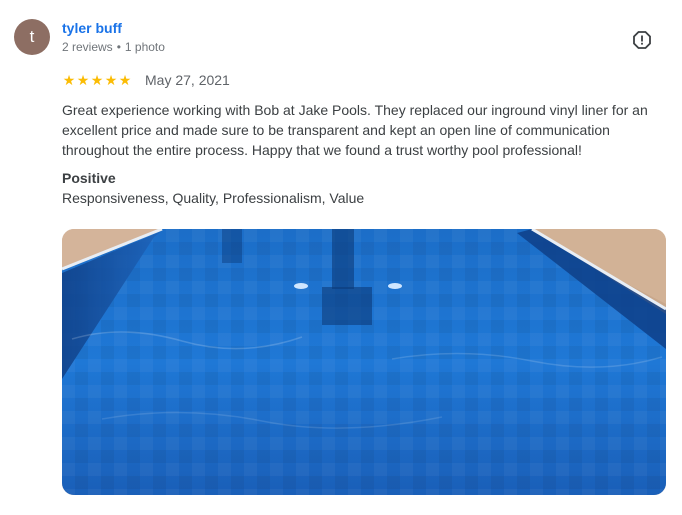 The width and height of the screenshot is (682, 515). What do you see at coordinates (187, 80) in the screenshot?
I see `review-date: May 27, 2021` at bounding box center [187, 80].